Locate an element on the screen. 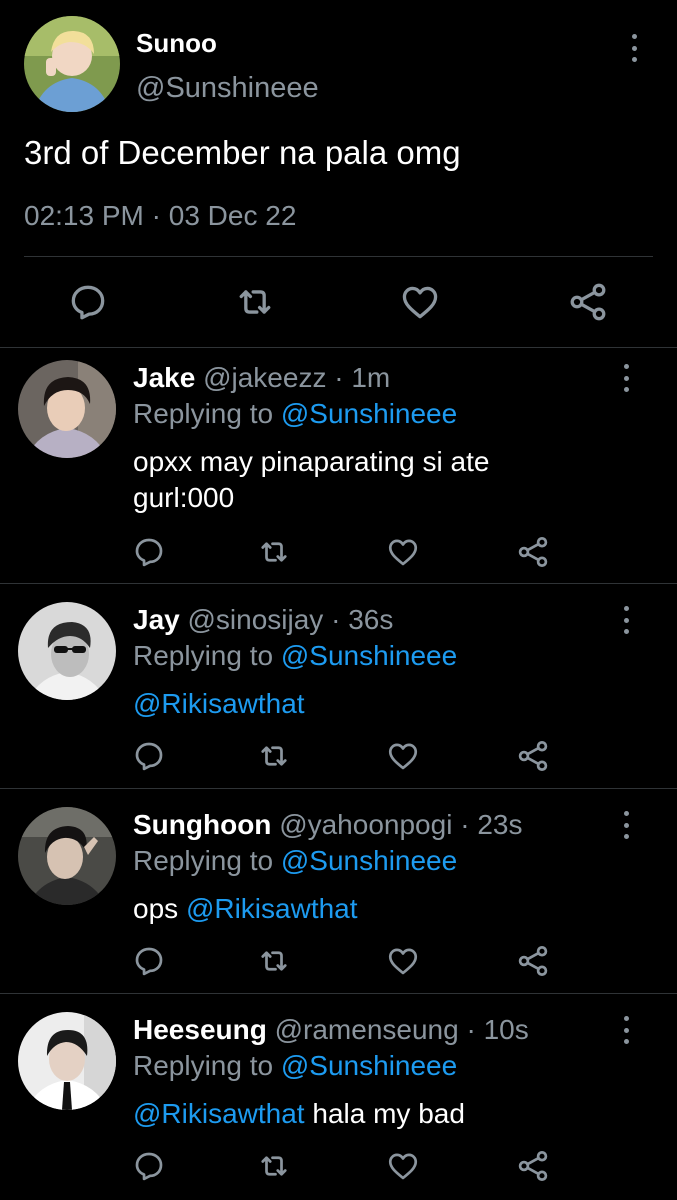  reply-text: @Rikisawthat hala my bad is located at coordinates (348, 1114).